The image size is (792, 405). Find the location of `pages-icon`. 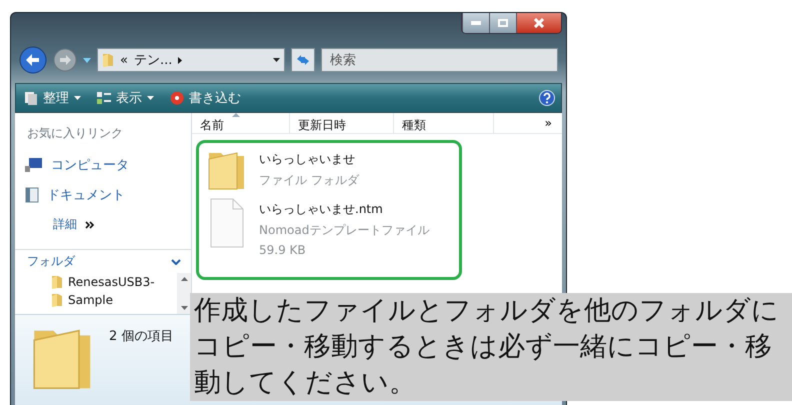

pages-icon is located at coordinates (31, 98).